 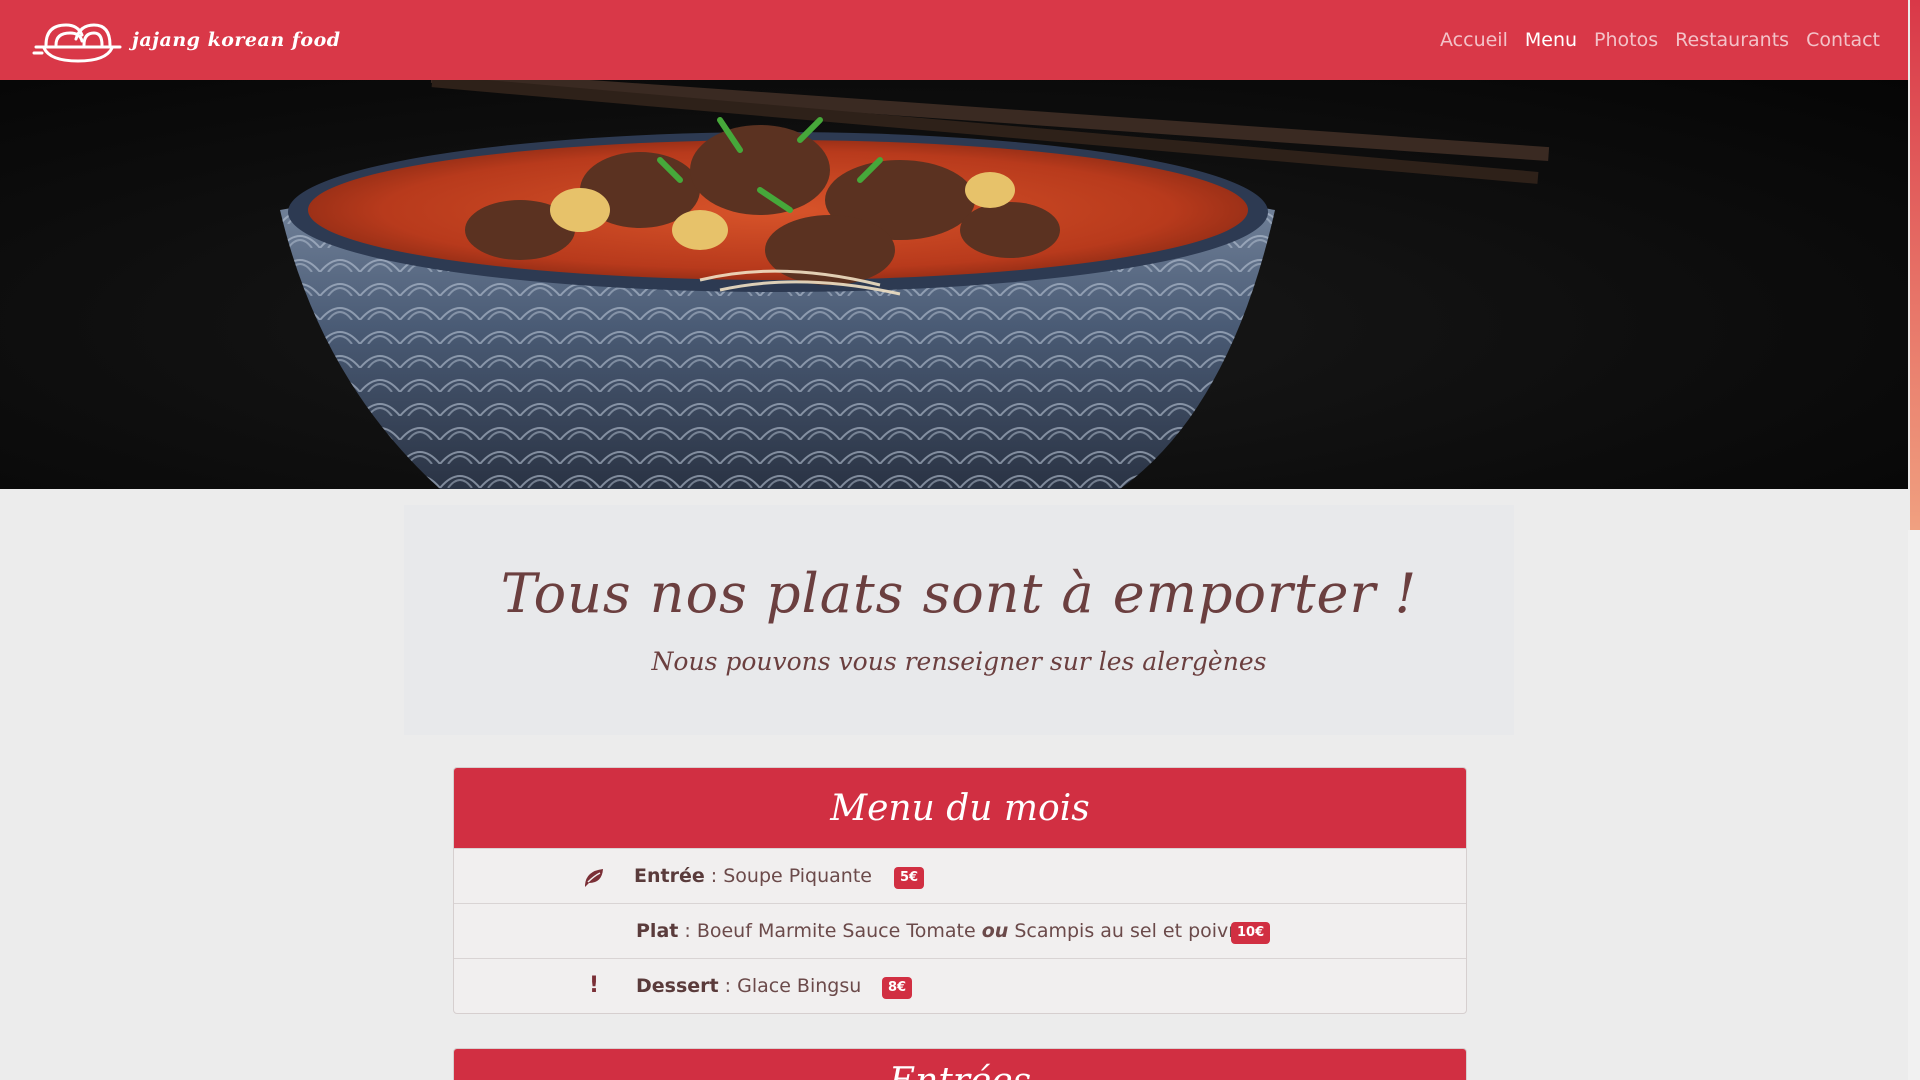 What do you see at coordinates (1660, 40) in the screenshot?
I see `nav-links: Accueil Menu Photos Restaurants Contact` at bounding box center [1660, 40].